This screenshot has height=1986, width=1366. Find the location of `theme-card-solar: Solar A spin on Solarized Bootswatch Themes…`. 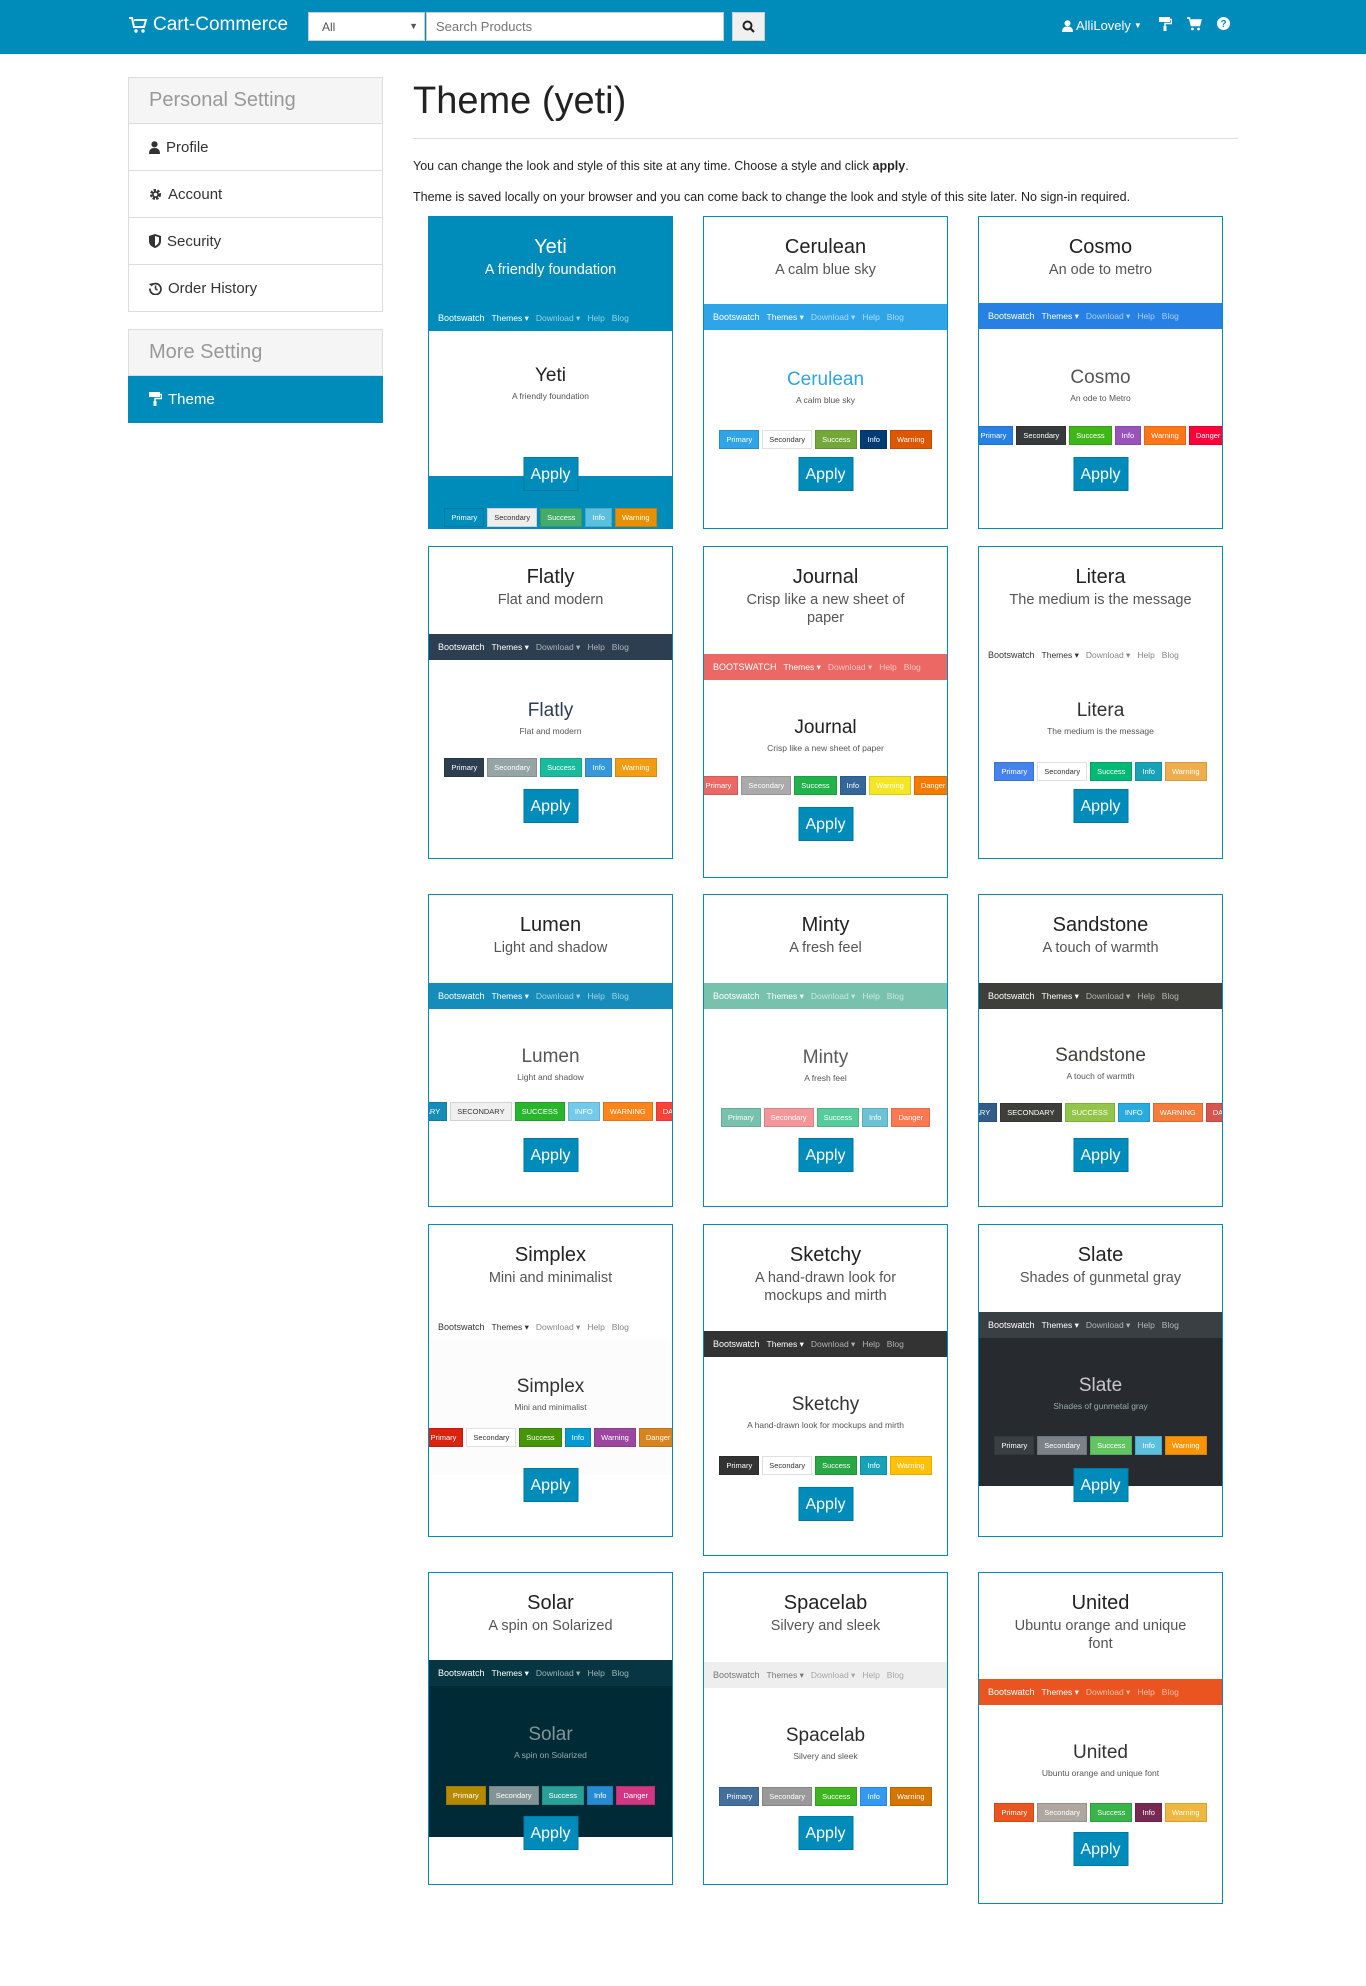

theme-card-solar: Solar A spin on Solarized Bootswatch Themes… is located at coordinates (550, 1728).